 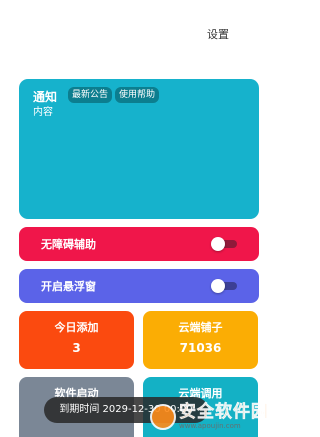 What do you see at coordinates (76, 327) in the screenshot?
I see `today-added-title: 今日添加` at bounding box center [76, 327].